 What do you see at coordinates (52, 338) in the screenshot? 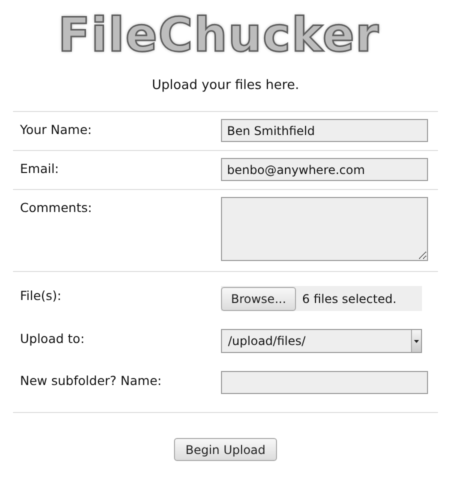
I see `field-label: Upload to:` at bounding box center [52, 338].